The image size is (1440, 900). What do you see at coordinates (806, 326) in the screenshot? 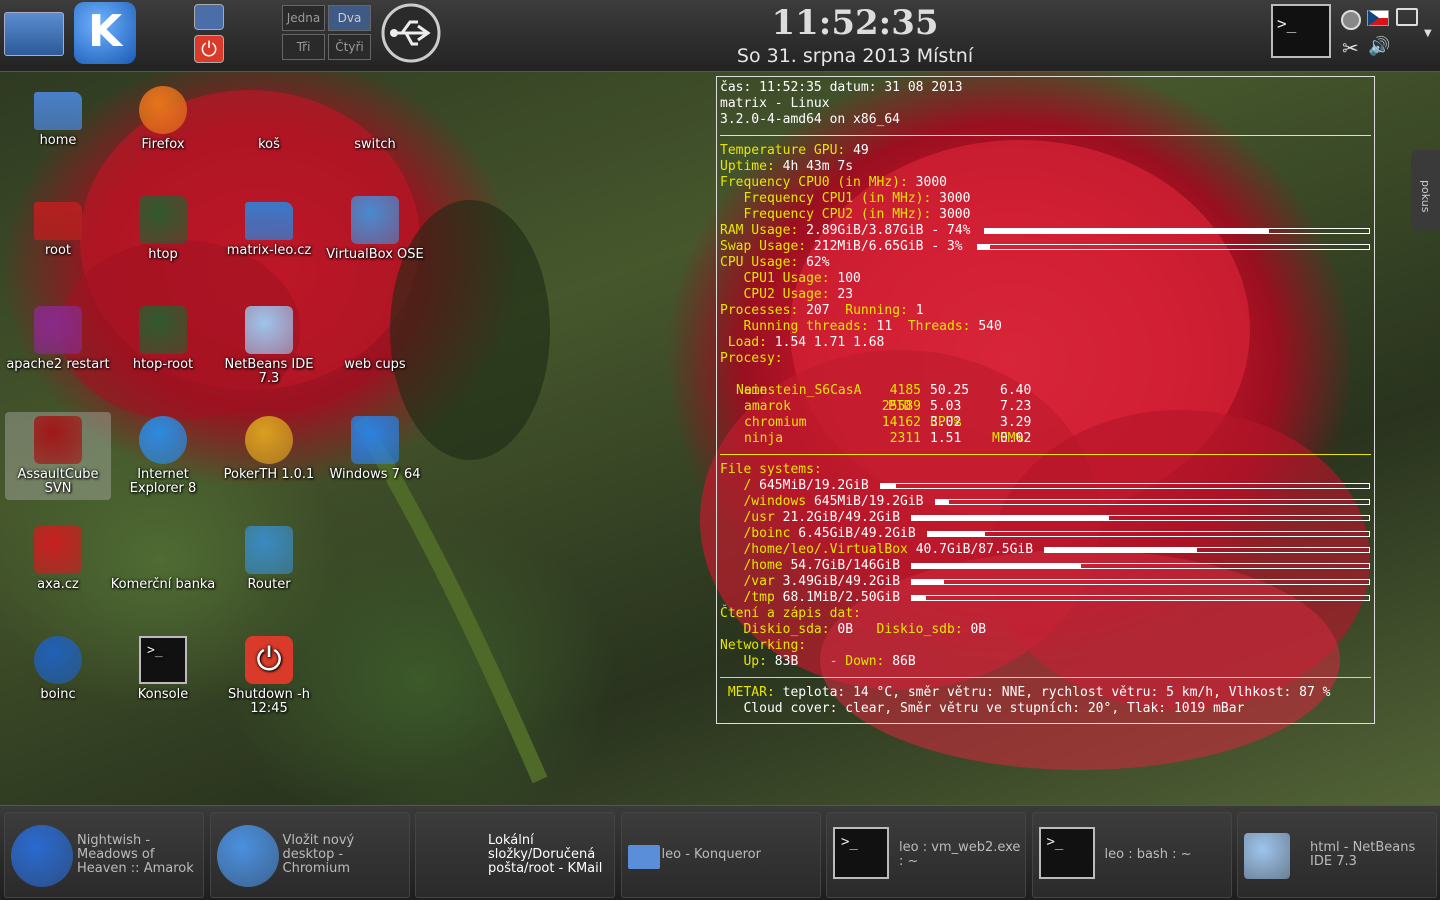
I see `running-threads-label: Running threads:` at bounding box center [806, 326].